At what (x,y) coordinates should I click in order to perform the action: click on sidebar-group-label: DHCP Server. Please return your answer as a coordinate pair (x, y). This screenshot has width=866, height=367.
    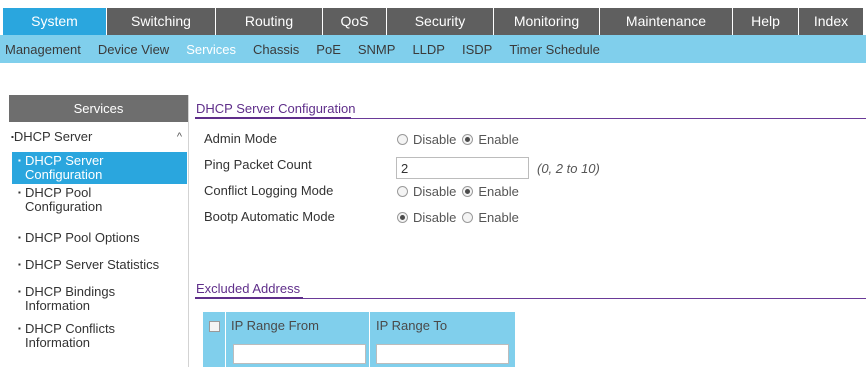
    Looking at the image, I should click on (53, 136).